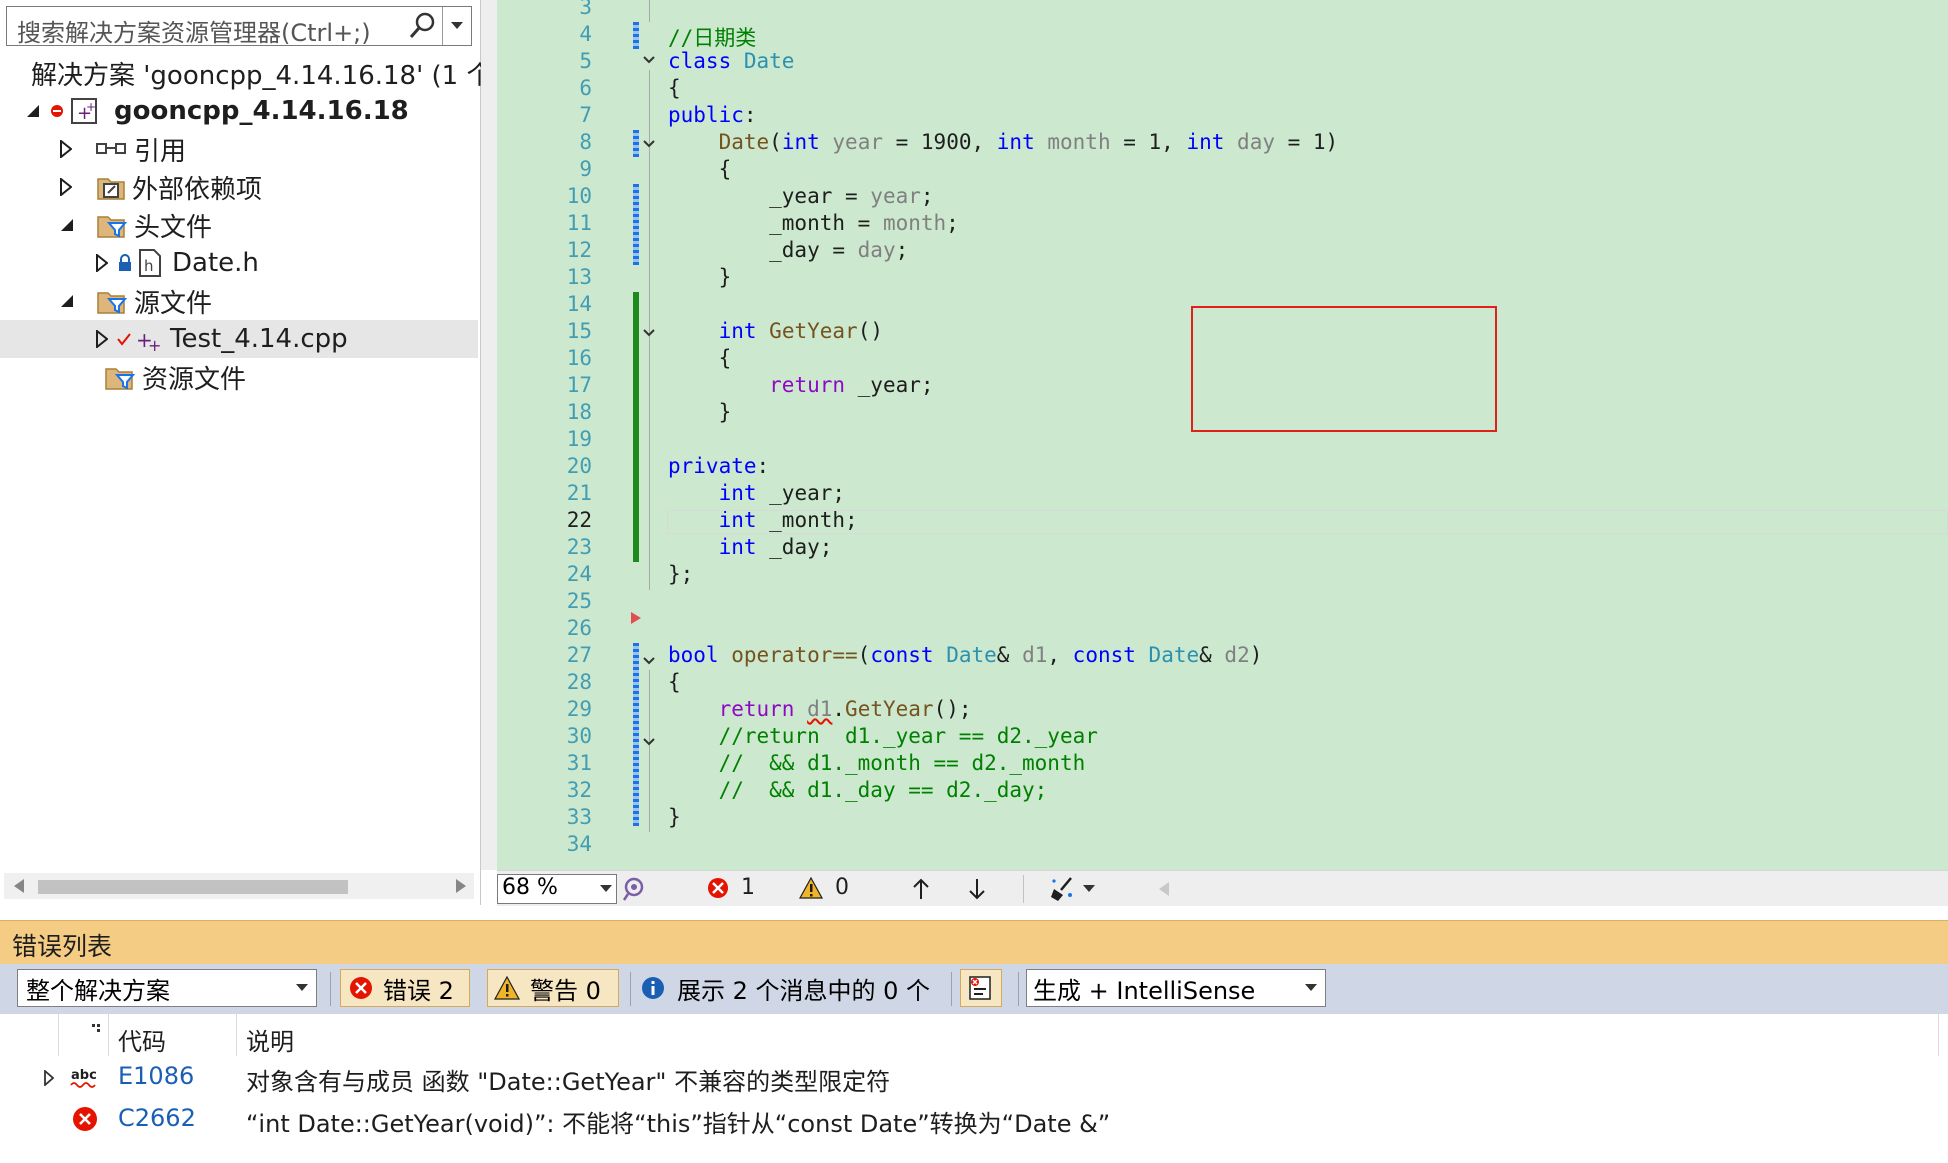 Image resolution: width=1948 pixels, height=1163 pixels. What do you see at coordinates (156, 1076) in the screenshot?
I see `error-code-link: E1086` at bounding box center [156, 1076].